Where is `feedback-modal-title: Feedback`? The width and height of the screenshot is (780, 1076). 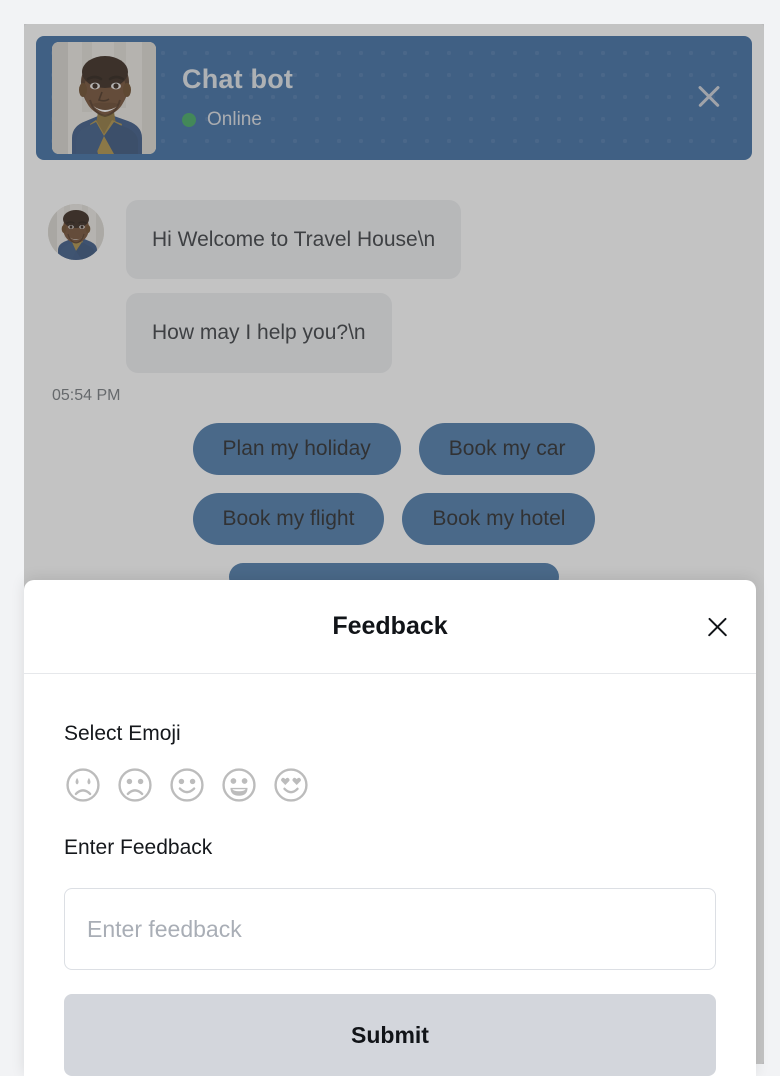 feedback-modal-title: Feedback is located at coordinates (390, 626).